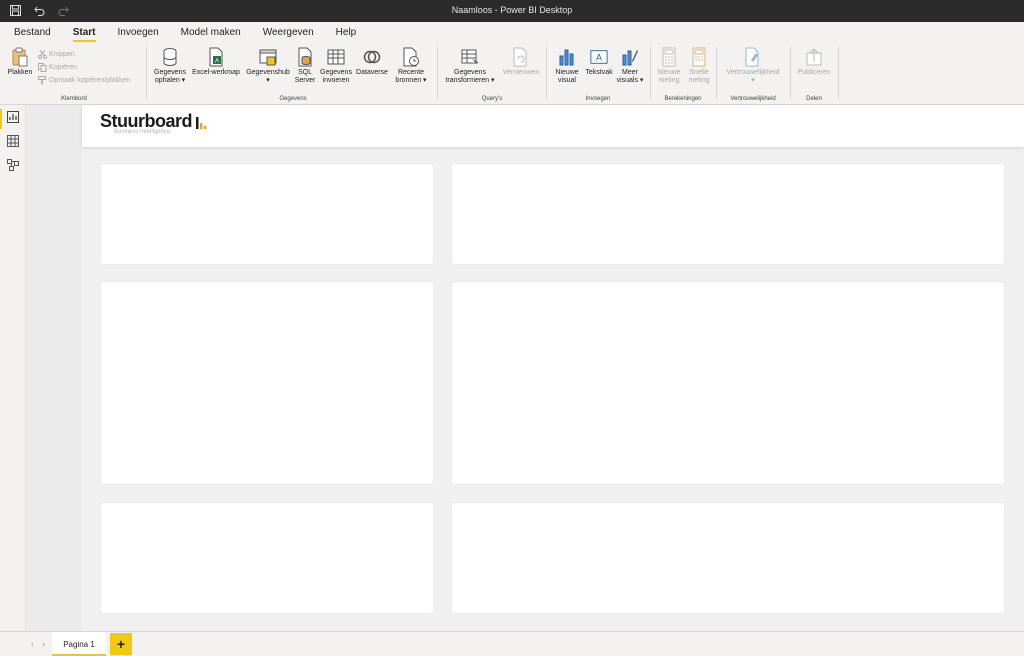 The height and width of the screenshot is (656, 1024). I want to click on recent-sources-icon, so click(411, 57).